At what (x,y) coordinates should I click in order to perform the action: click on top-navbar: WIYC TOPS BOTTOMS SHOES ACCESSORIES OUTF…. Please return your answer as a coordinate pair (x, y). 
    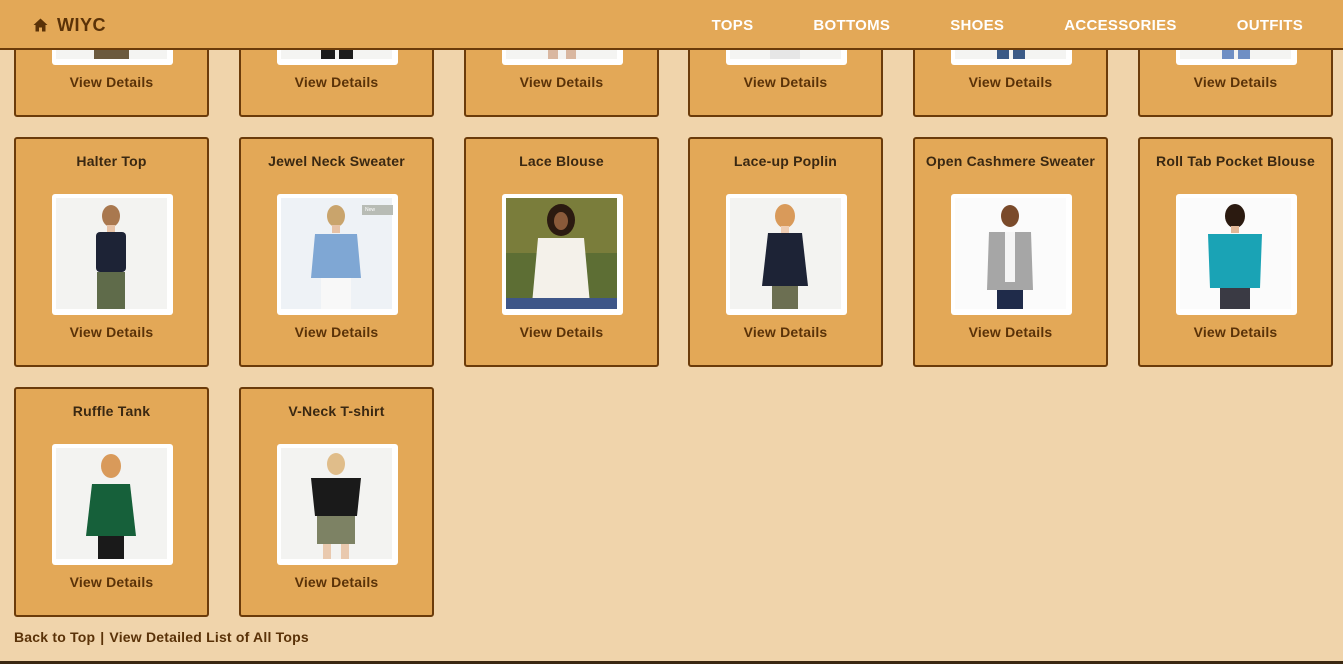
    Looking at the image, I should click on (671, 25).